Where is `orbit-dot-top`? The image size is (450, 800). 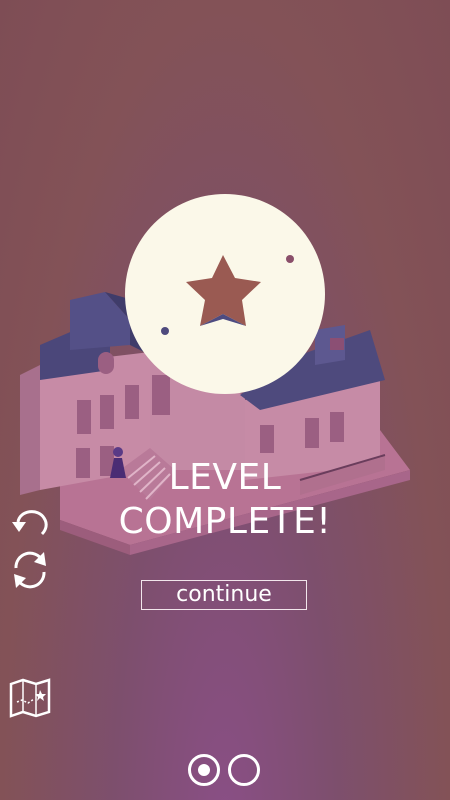
orbit-dot-top is located at coordinates (290, 259).